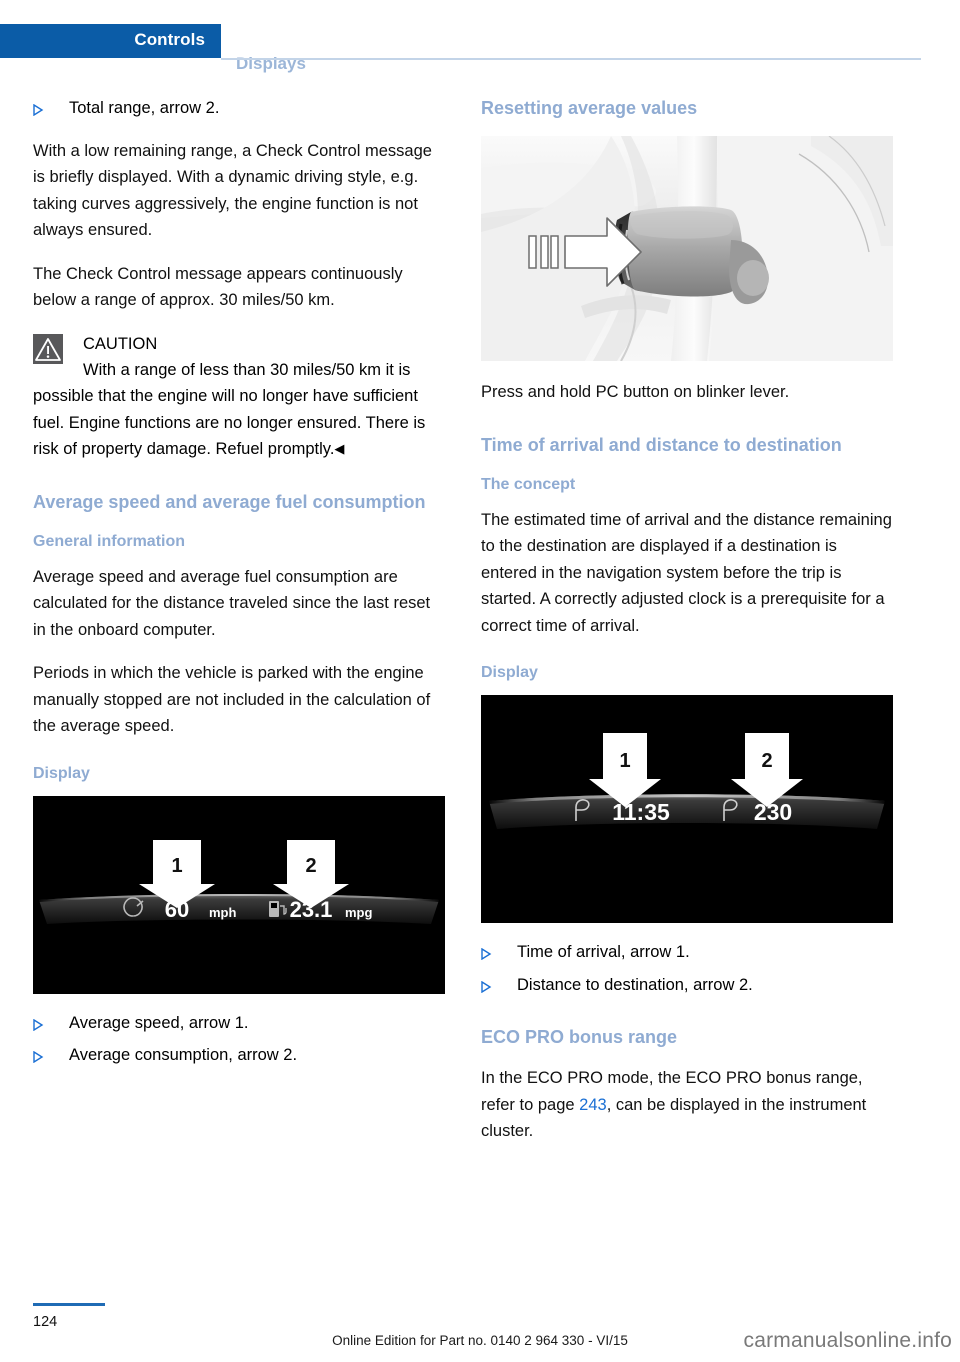 The width and height of the screenshot is (960, 1362). What do you see at coordinates (311, 909) in the screenshot?
I see `svg-text: 23.1` at bounding box center [311, 909].